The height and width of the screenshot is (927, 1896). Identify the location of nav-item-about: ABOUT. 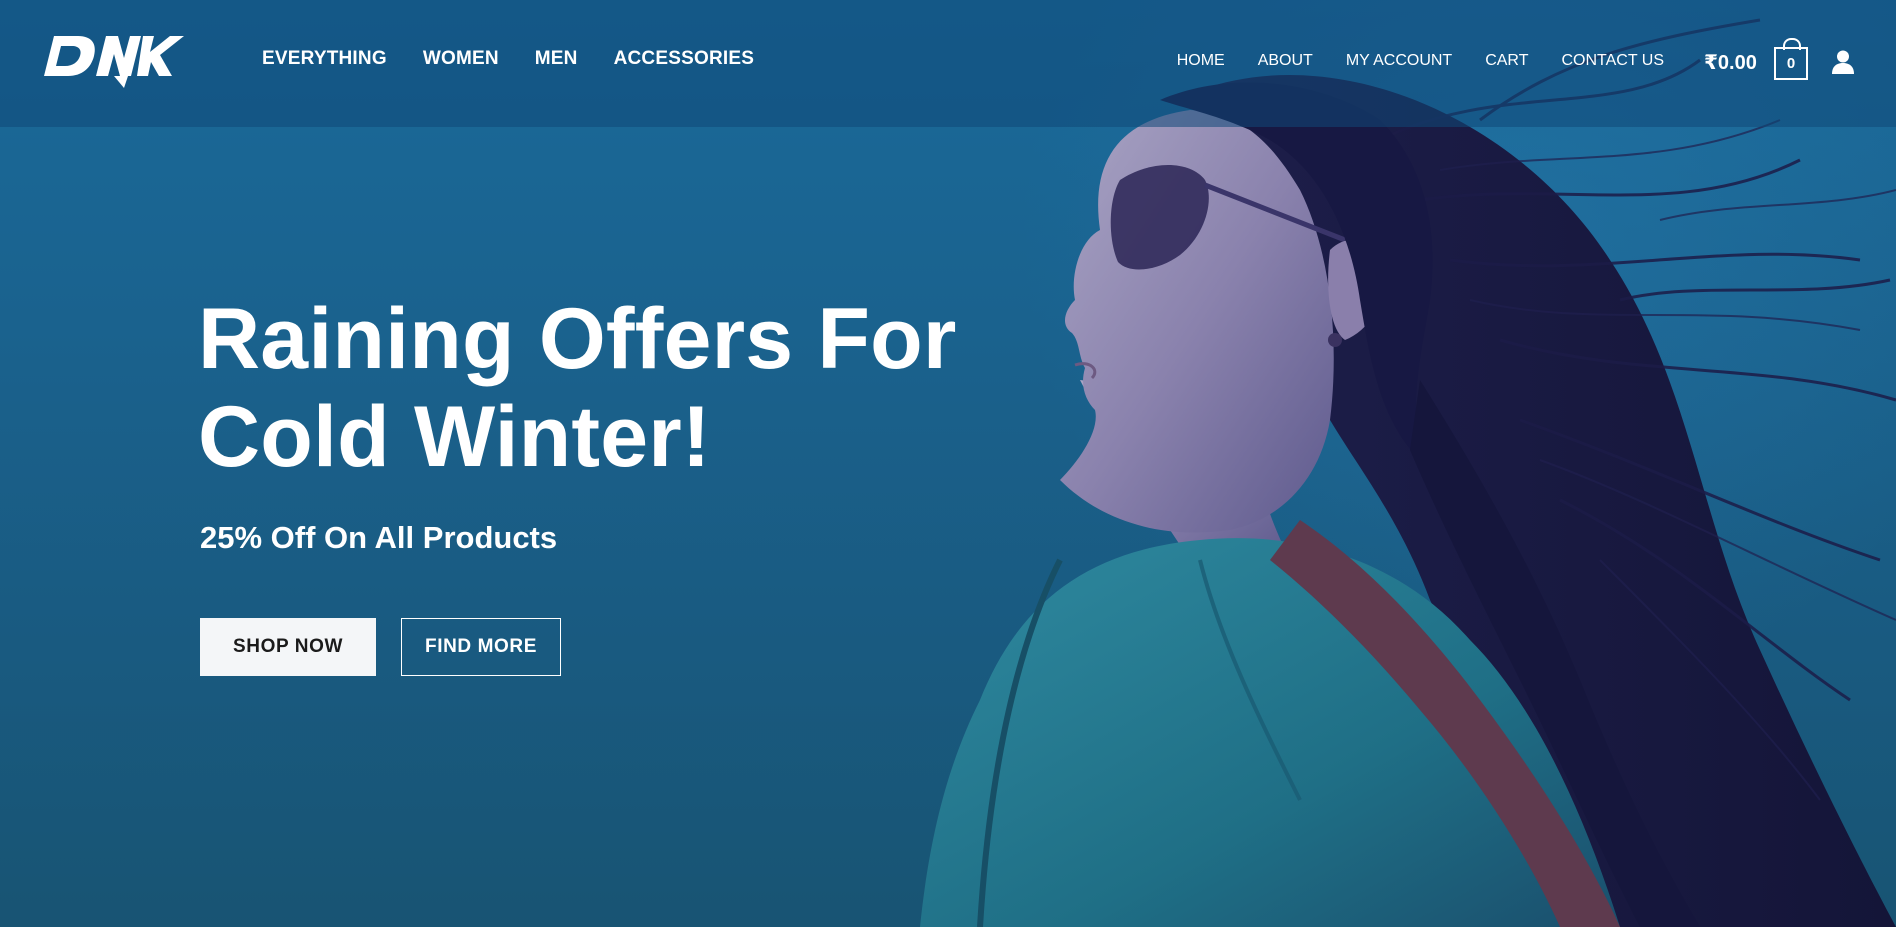
(1285, 61).